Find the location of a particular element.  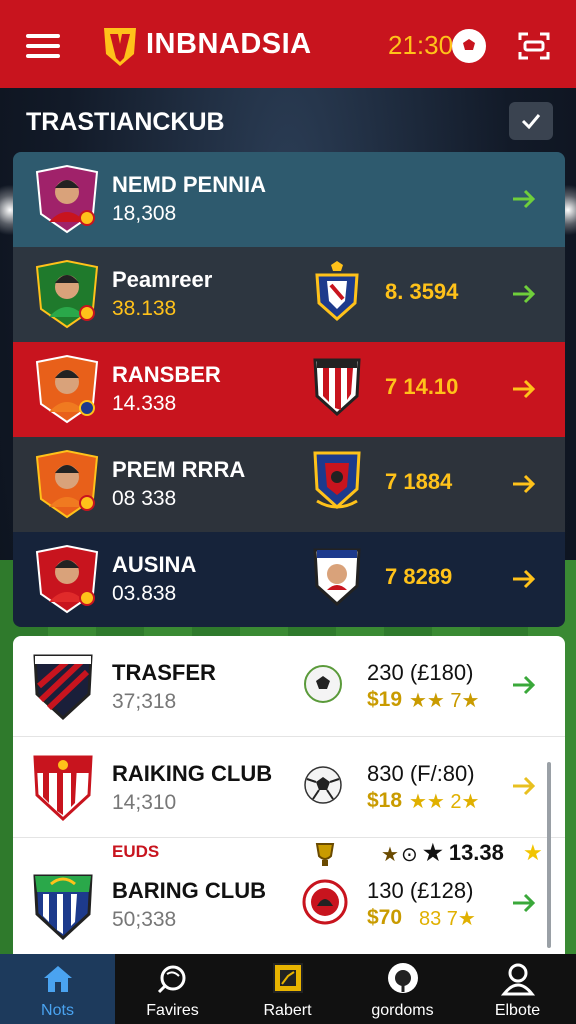

club-rating: $70 is located at coordinates (385, 917).